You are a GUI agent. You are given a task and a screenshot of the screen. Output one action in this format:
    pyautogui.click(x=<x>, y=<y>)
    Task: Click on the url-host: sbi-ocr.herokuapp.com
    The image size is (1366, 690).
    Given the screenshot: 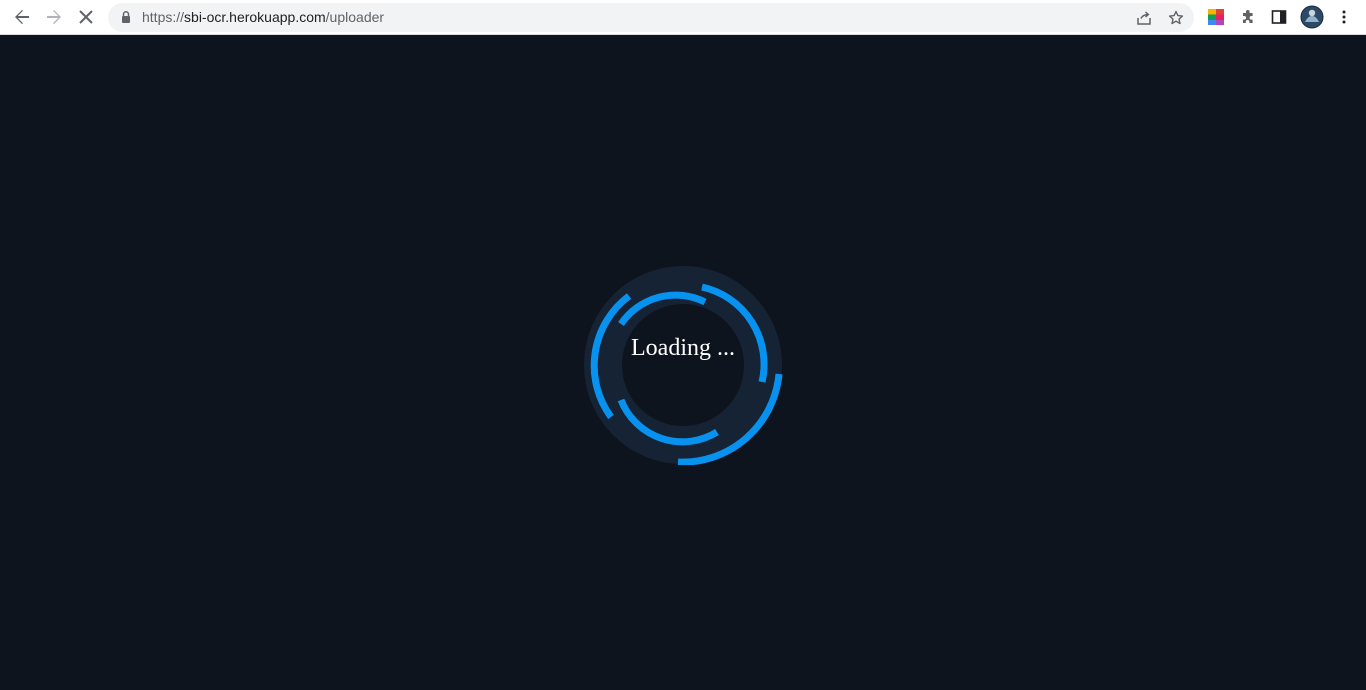 What is the action you would take?
    pyautogui.click(x=255, y=17)
    